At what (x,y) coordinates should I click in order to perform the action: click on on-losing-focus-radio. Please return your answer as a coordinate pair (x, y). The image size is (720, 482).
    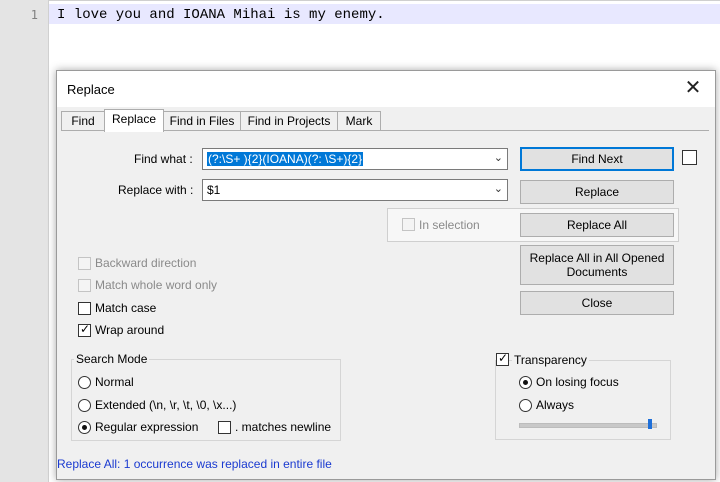
    Looking at the image, I should click on (525, 382).